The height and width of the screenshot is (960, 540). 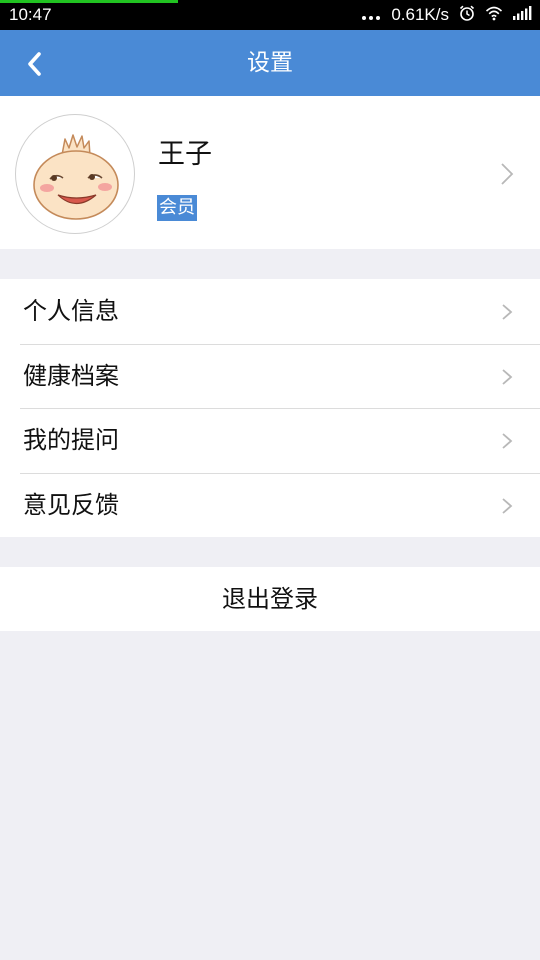 I want to click on menu-item-label: 个人信息, so click(x=71, y=311).